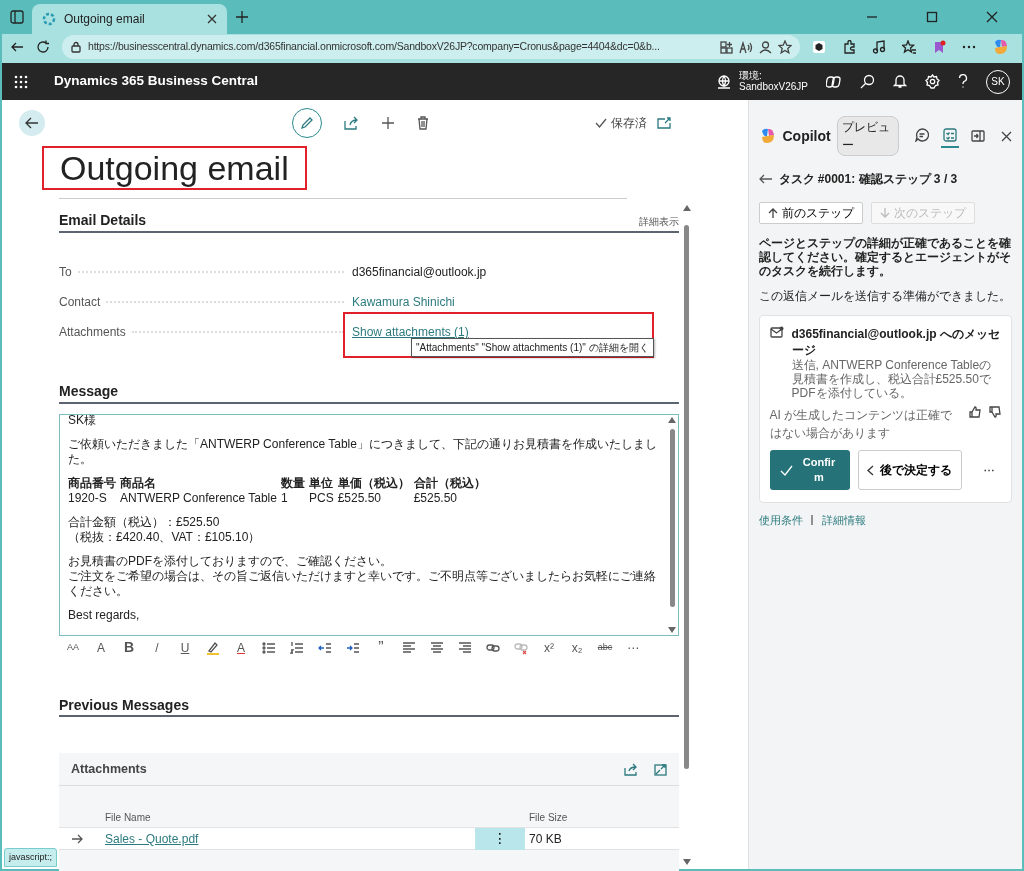 The width and height of the screenshot is (1024, 871). What do you see at coordinates (867, 136) in the screenshot?
I see `preview-badge: プレビュー` at bounding box center [867, 136].